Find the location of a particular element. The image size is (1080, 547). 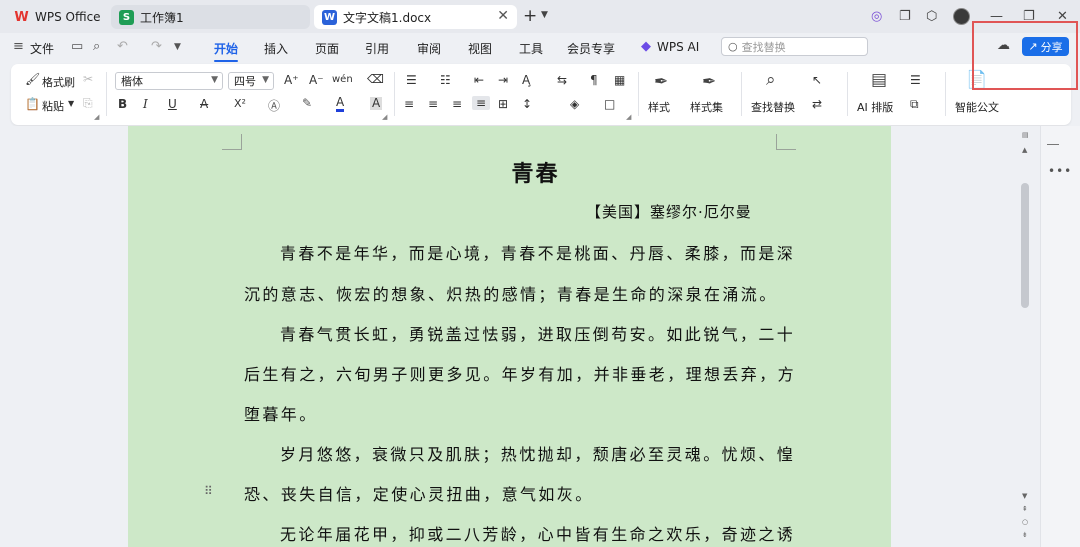

select-cursor-icon: ↖ is located at coordinates (817, 80).